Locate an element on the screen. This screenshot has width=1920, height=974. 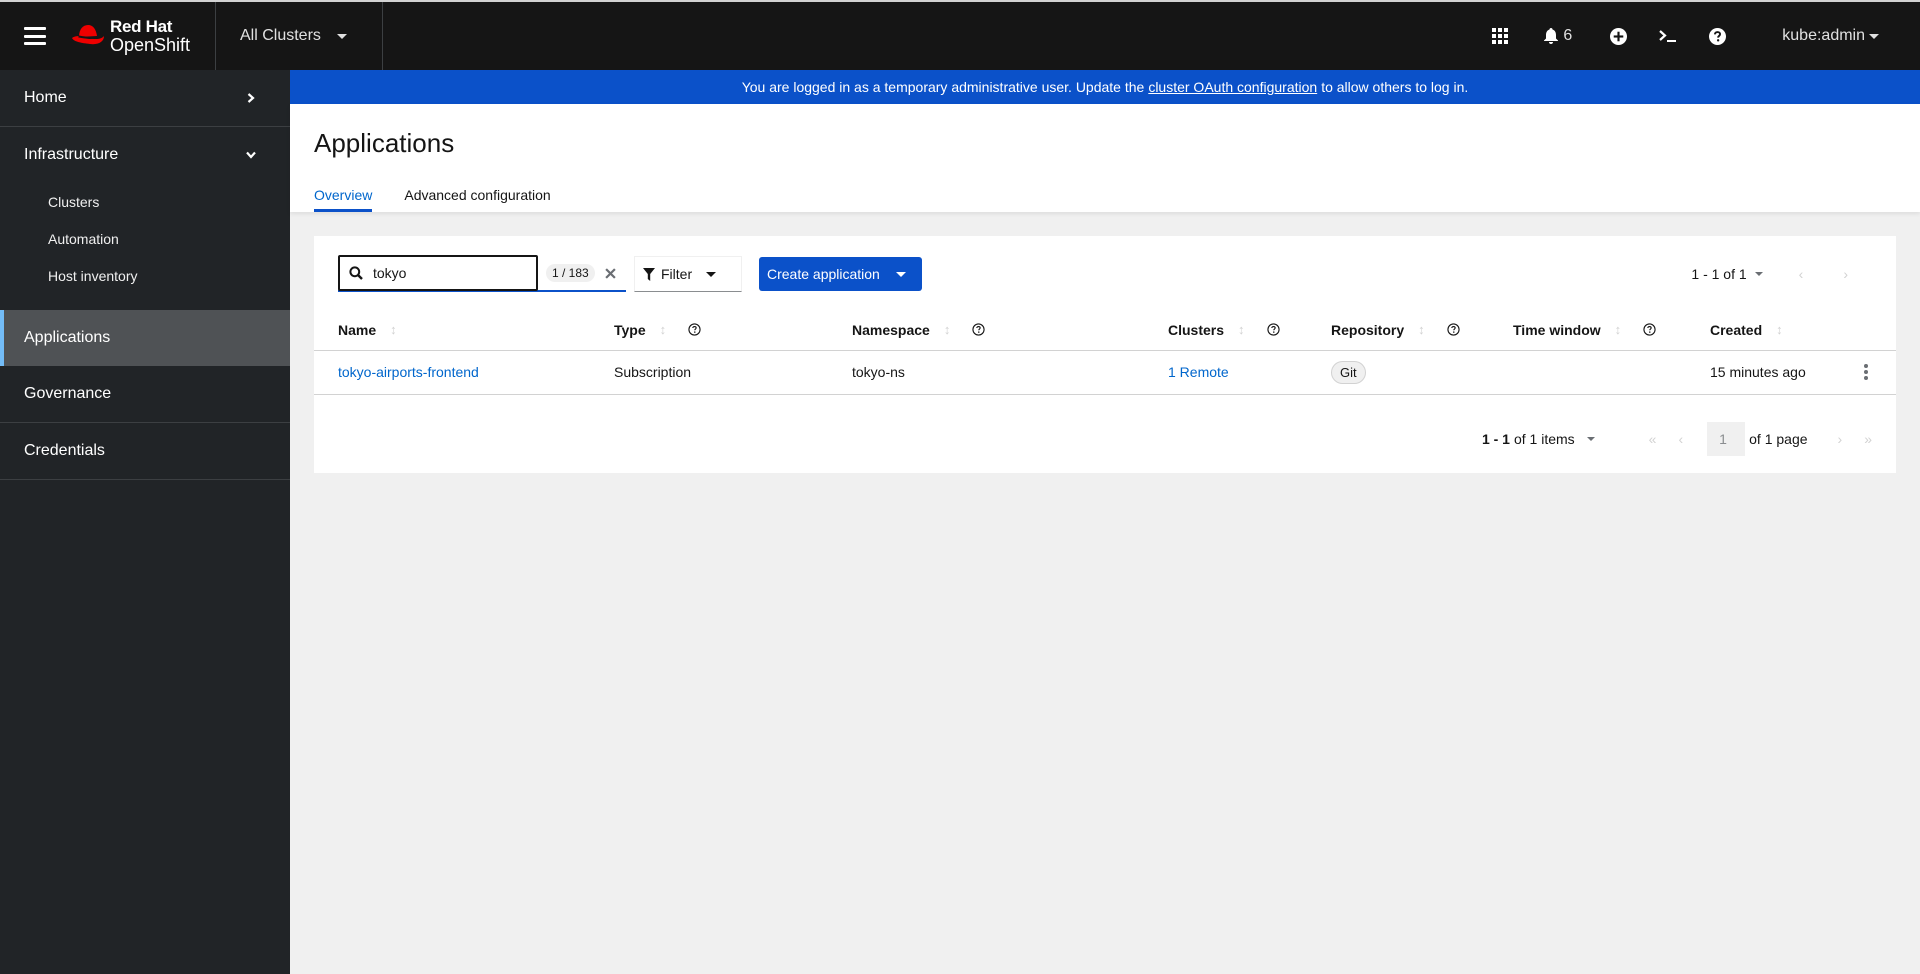
column-header-type: Type is located at coordinates (630, 330).